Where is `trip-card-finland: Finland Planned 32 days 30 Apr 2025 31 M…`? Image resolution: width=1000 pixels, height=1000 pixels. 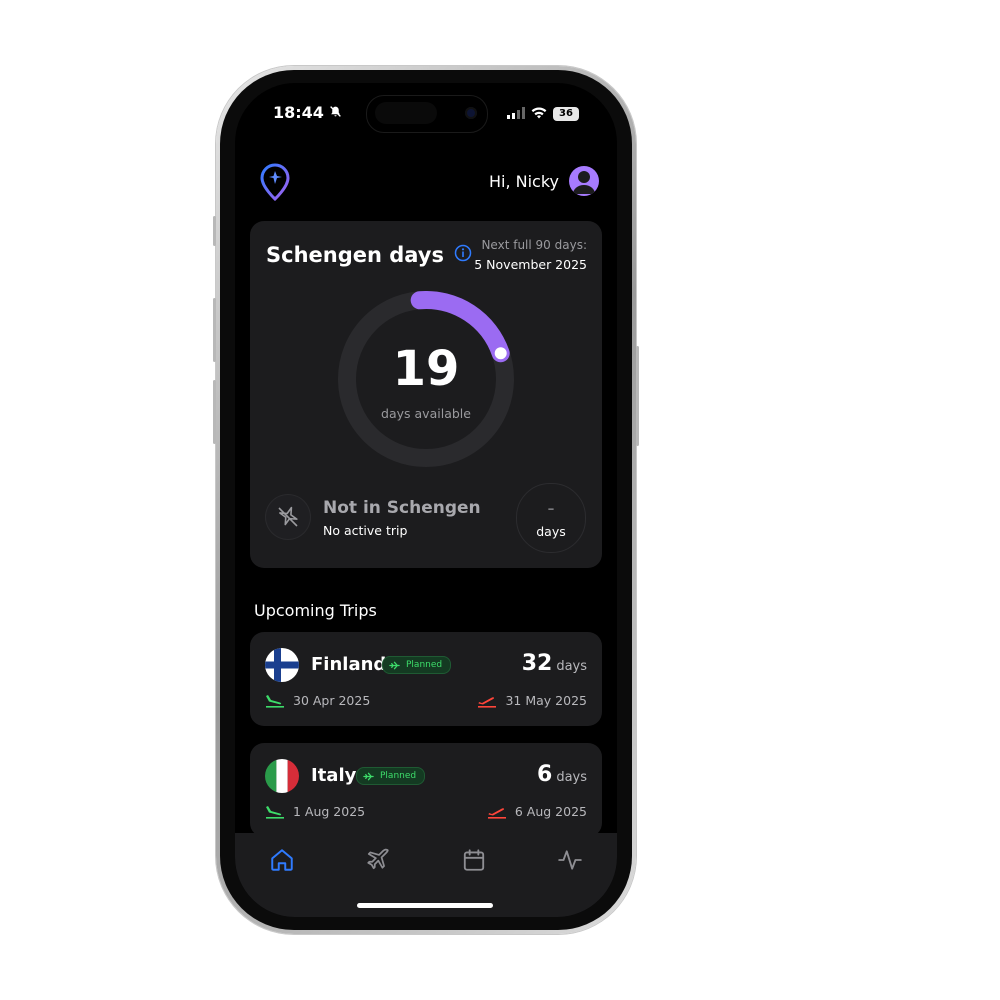
trip-card-finland: Finland Planned 32 days 30 Apr 2025 31 M… is located at coordinates (426, 679).